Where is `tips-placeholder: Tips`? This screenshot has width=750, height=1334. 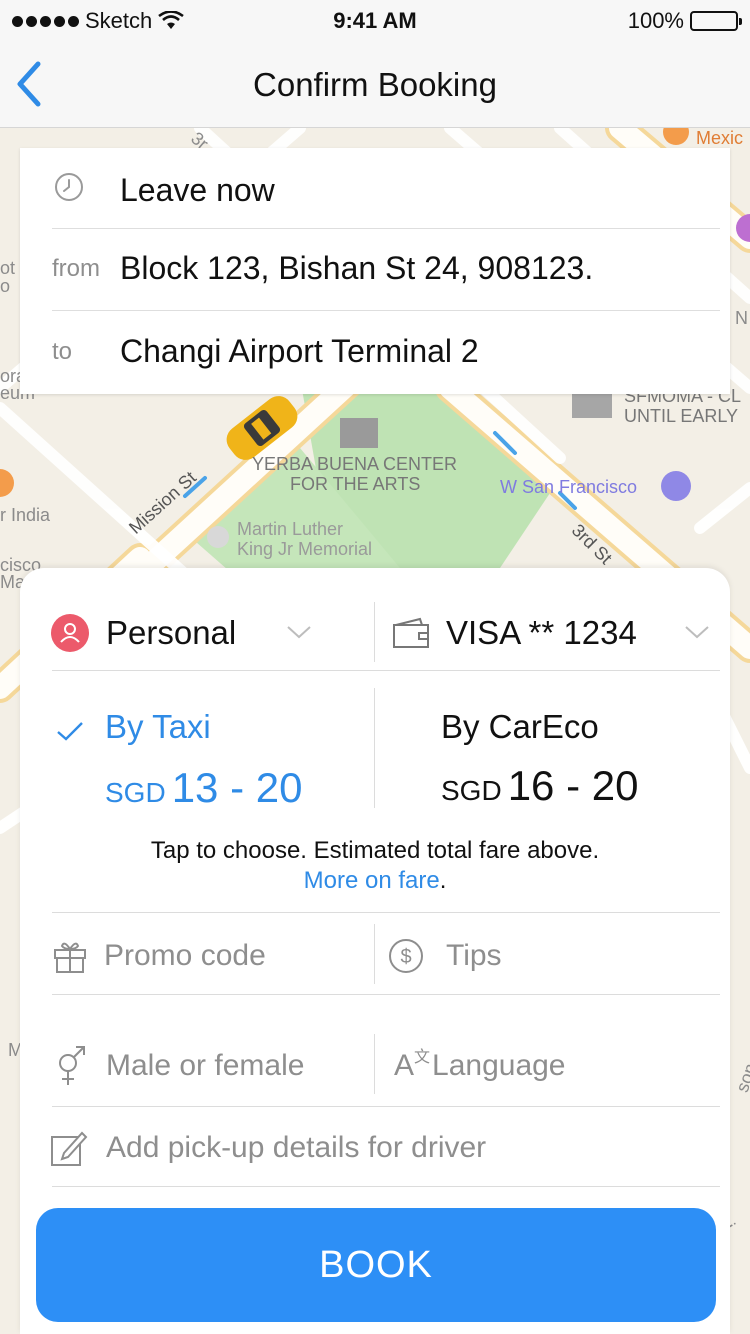 tips-placeholder: Tips is located at coordinates (474, 955).